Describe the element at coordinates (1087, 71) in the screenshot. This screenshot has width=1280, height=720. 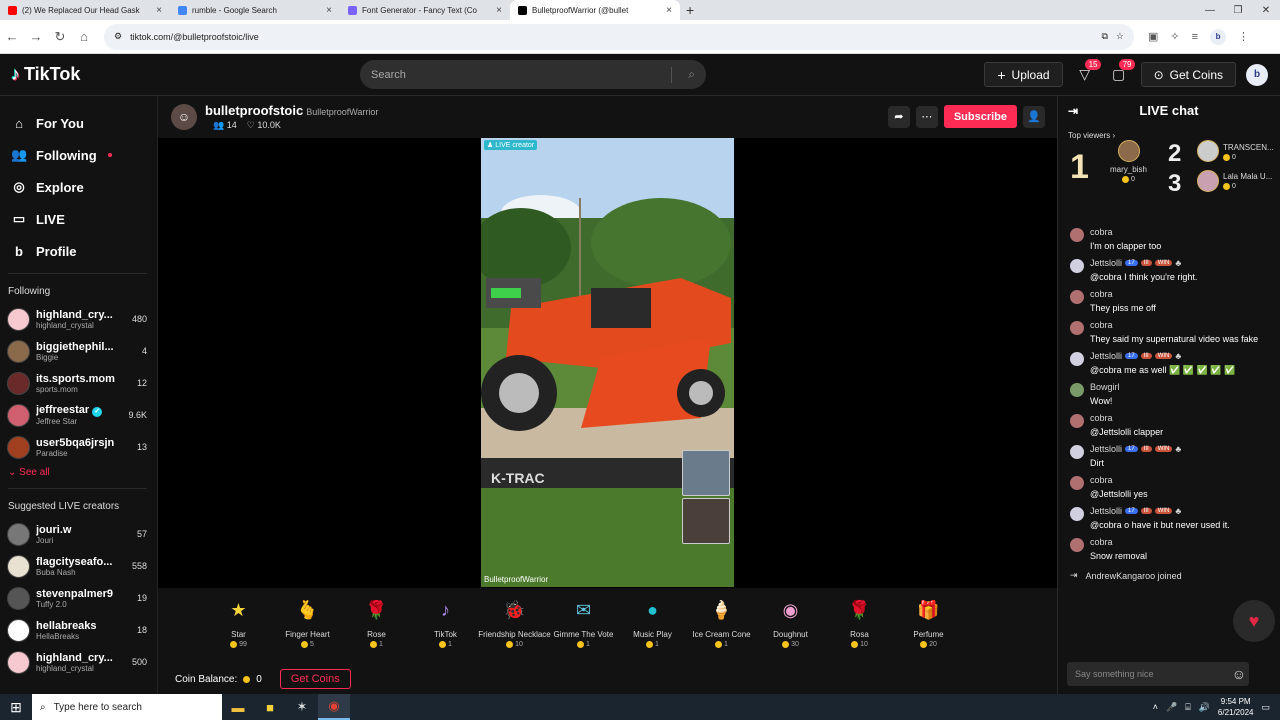
I see `inbox-icon: ▽ 15` at that location.